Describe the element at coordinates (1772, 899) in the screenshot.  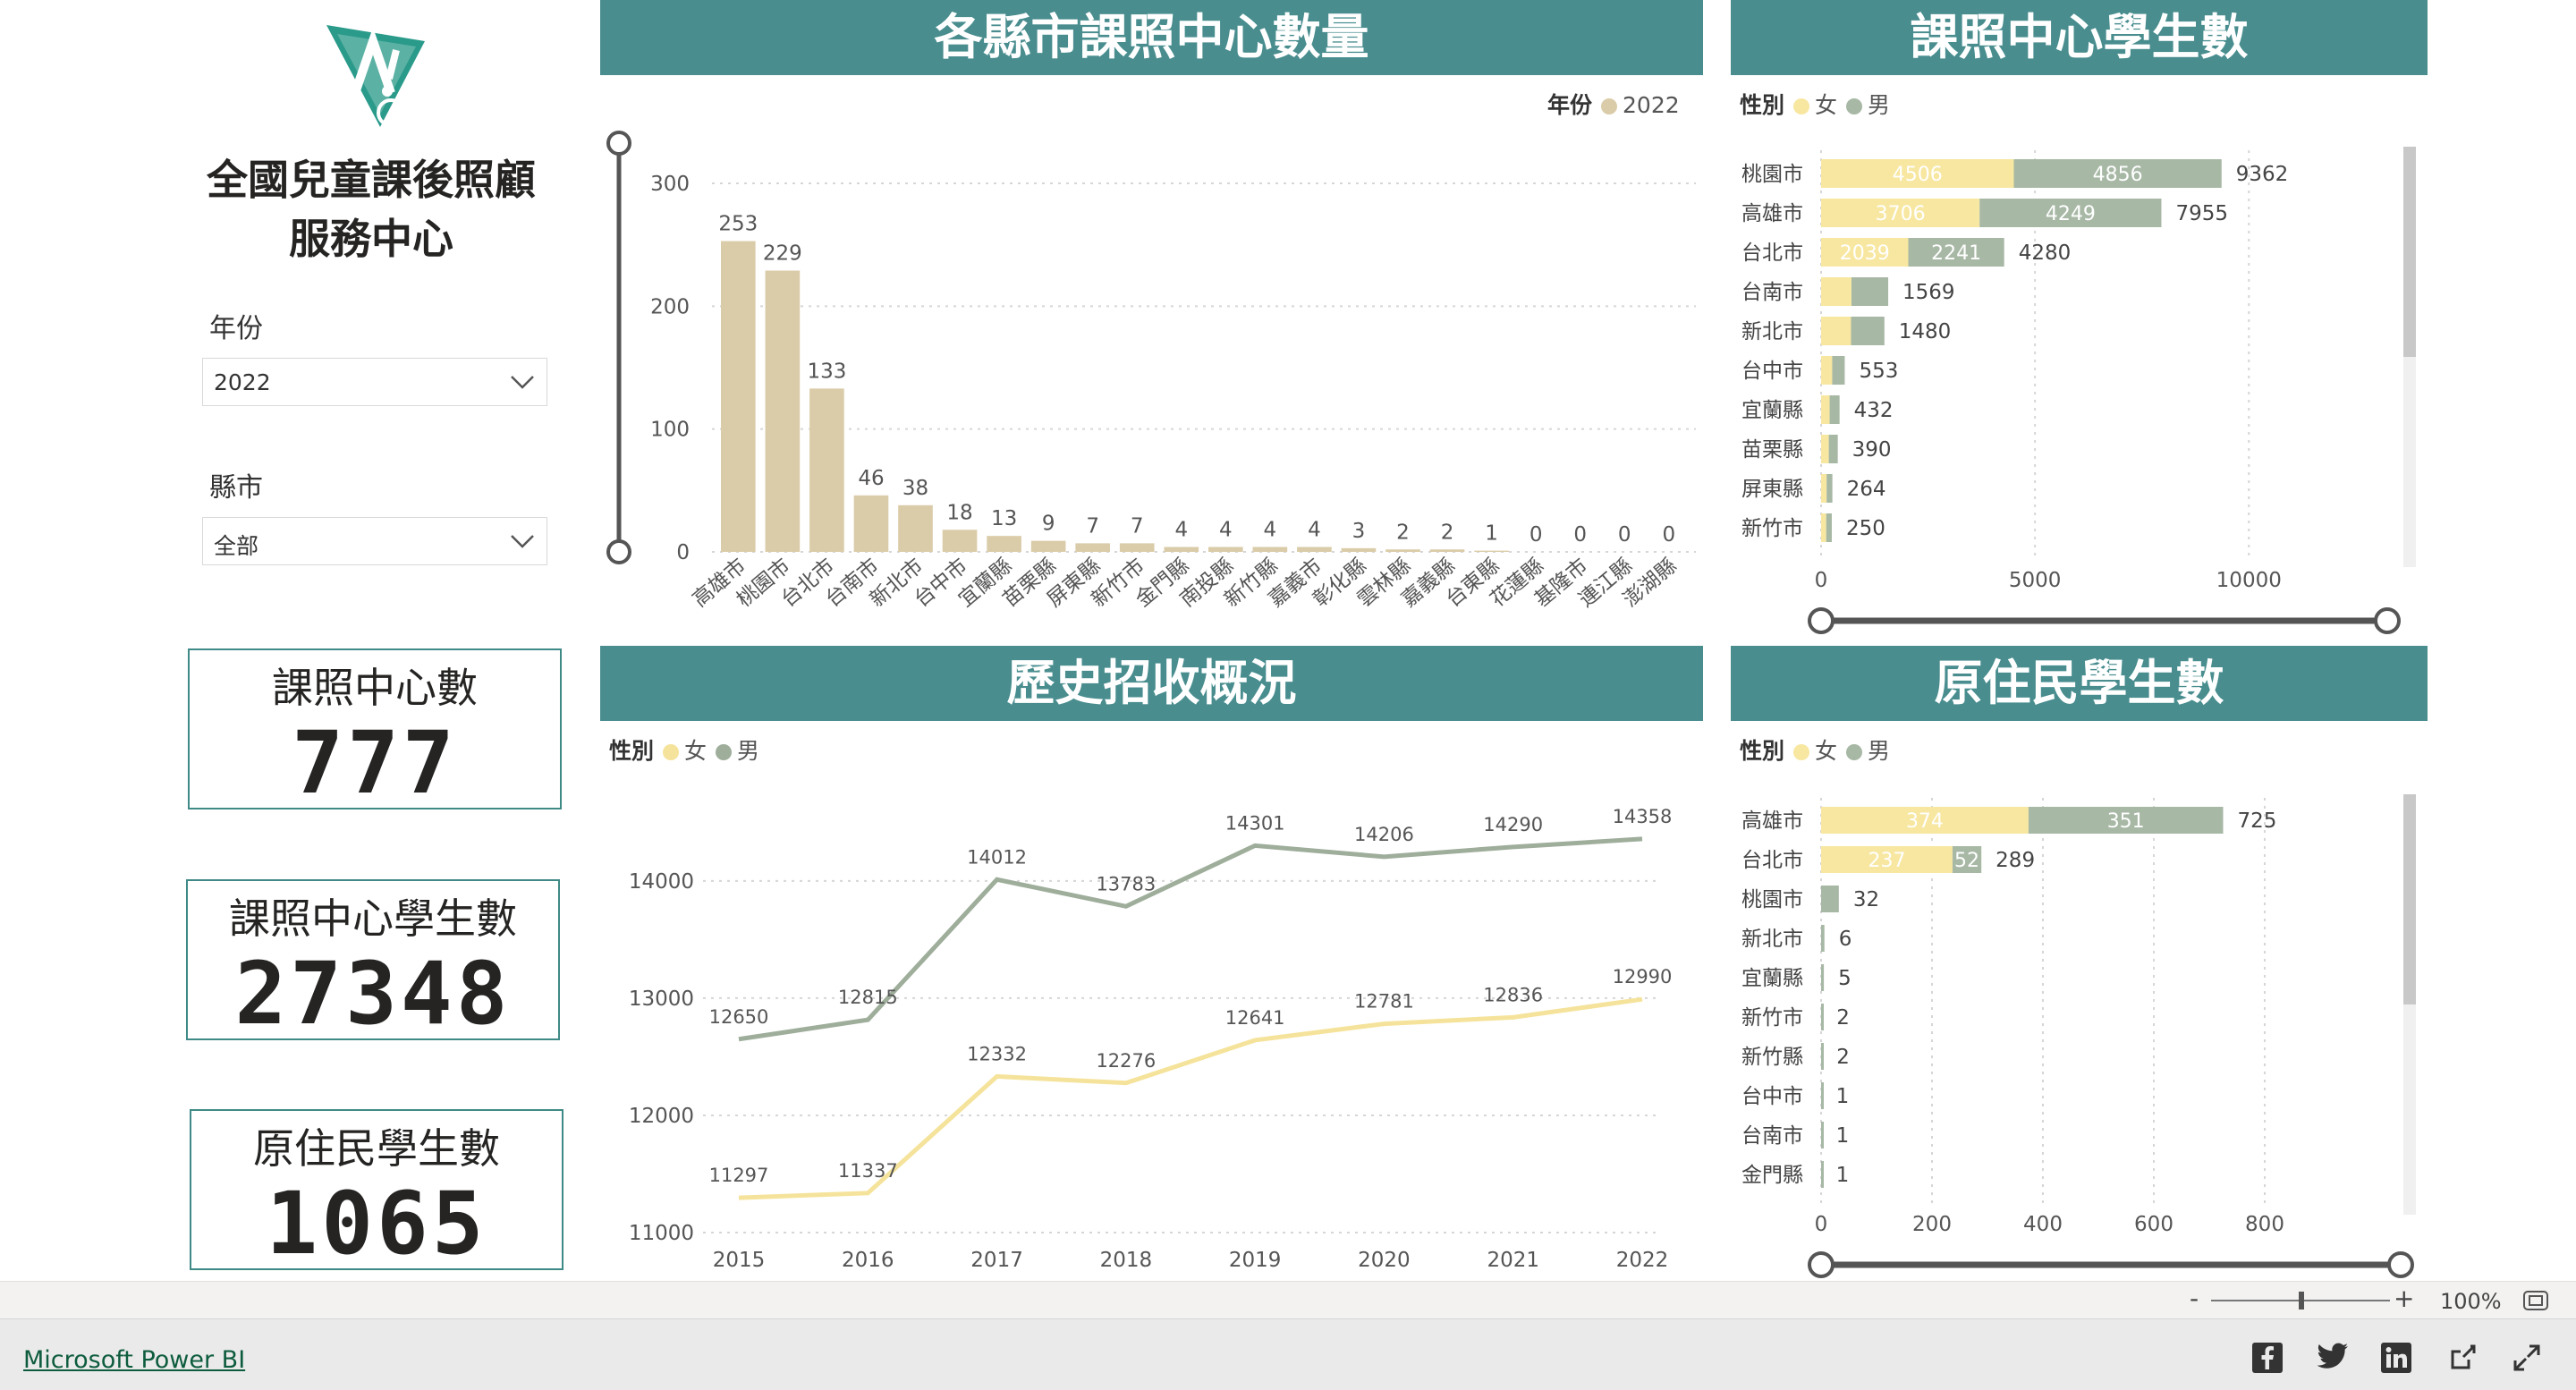
I see `y-tick-label: 桃園市` at that location.